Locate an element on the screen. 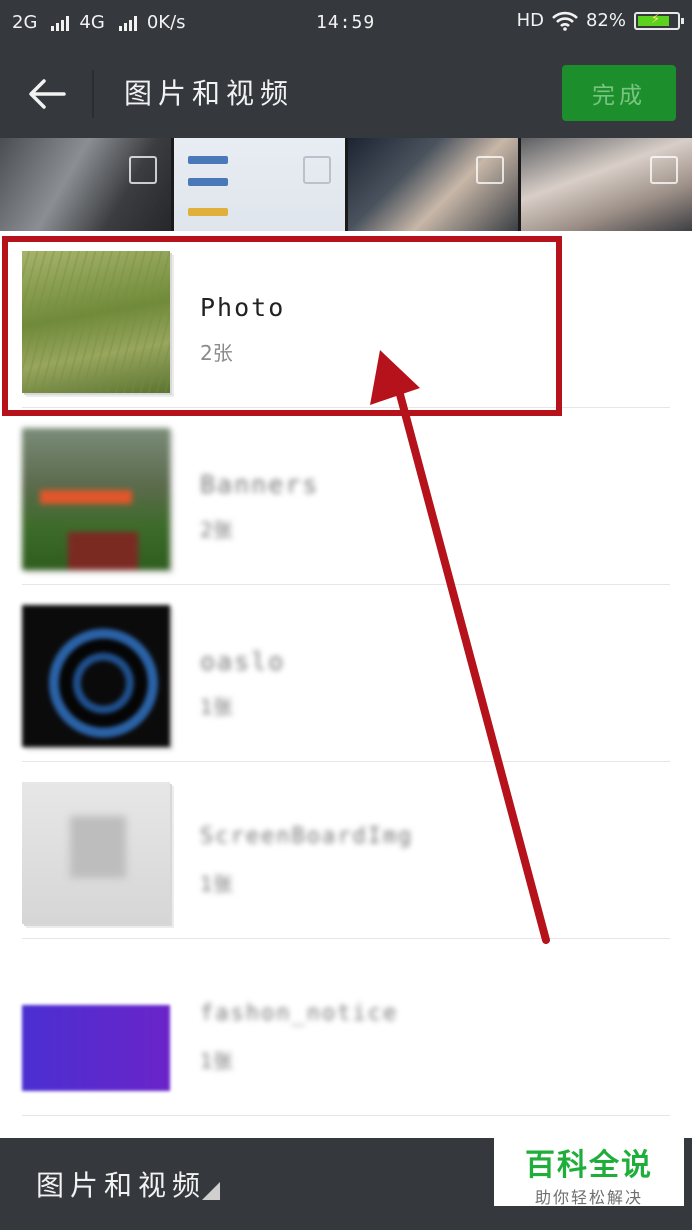 The height and width of the screenshot is (1230, 692). watermark-logo: 百科全说 助你轻松解决 is located at coordinates (589, 1172).